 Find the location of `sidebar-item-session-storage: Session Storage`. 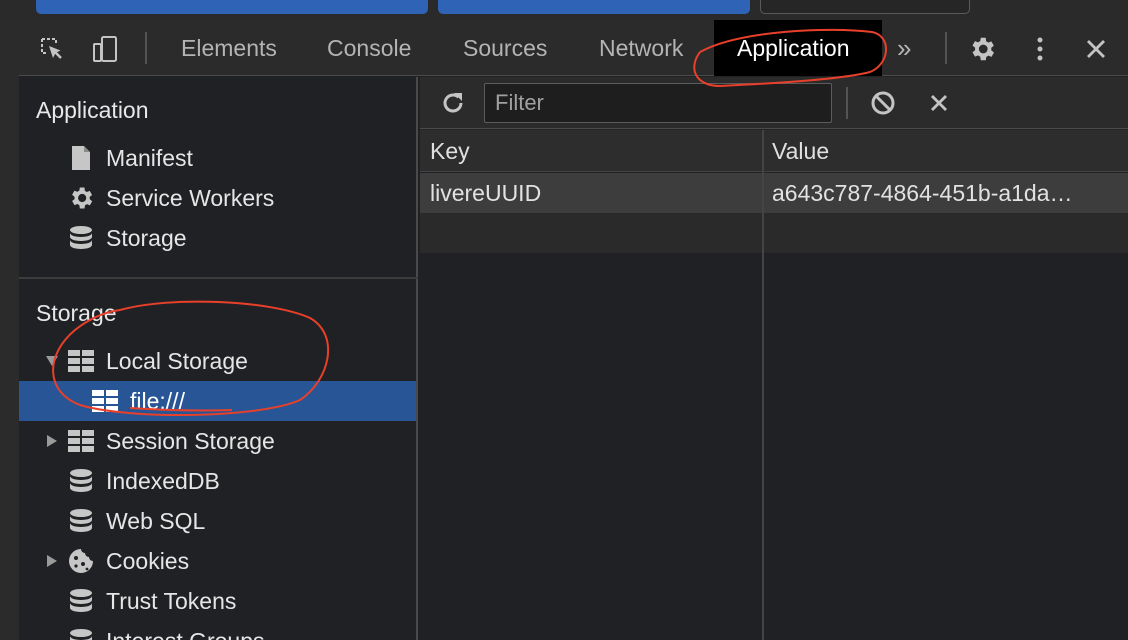

sidebar-item-session-storage: Session Storage is located at coordinates (217, 441).